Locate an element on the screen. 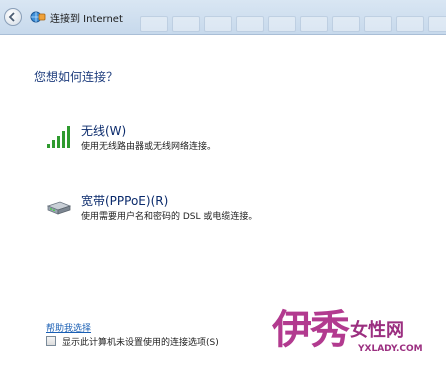 This screenshot has width=446, height=371. network-globe-icon is located at coordinates (38, 17).